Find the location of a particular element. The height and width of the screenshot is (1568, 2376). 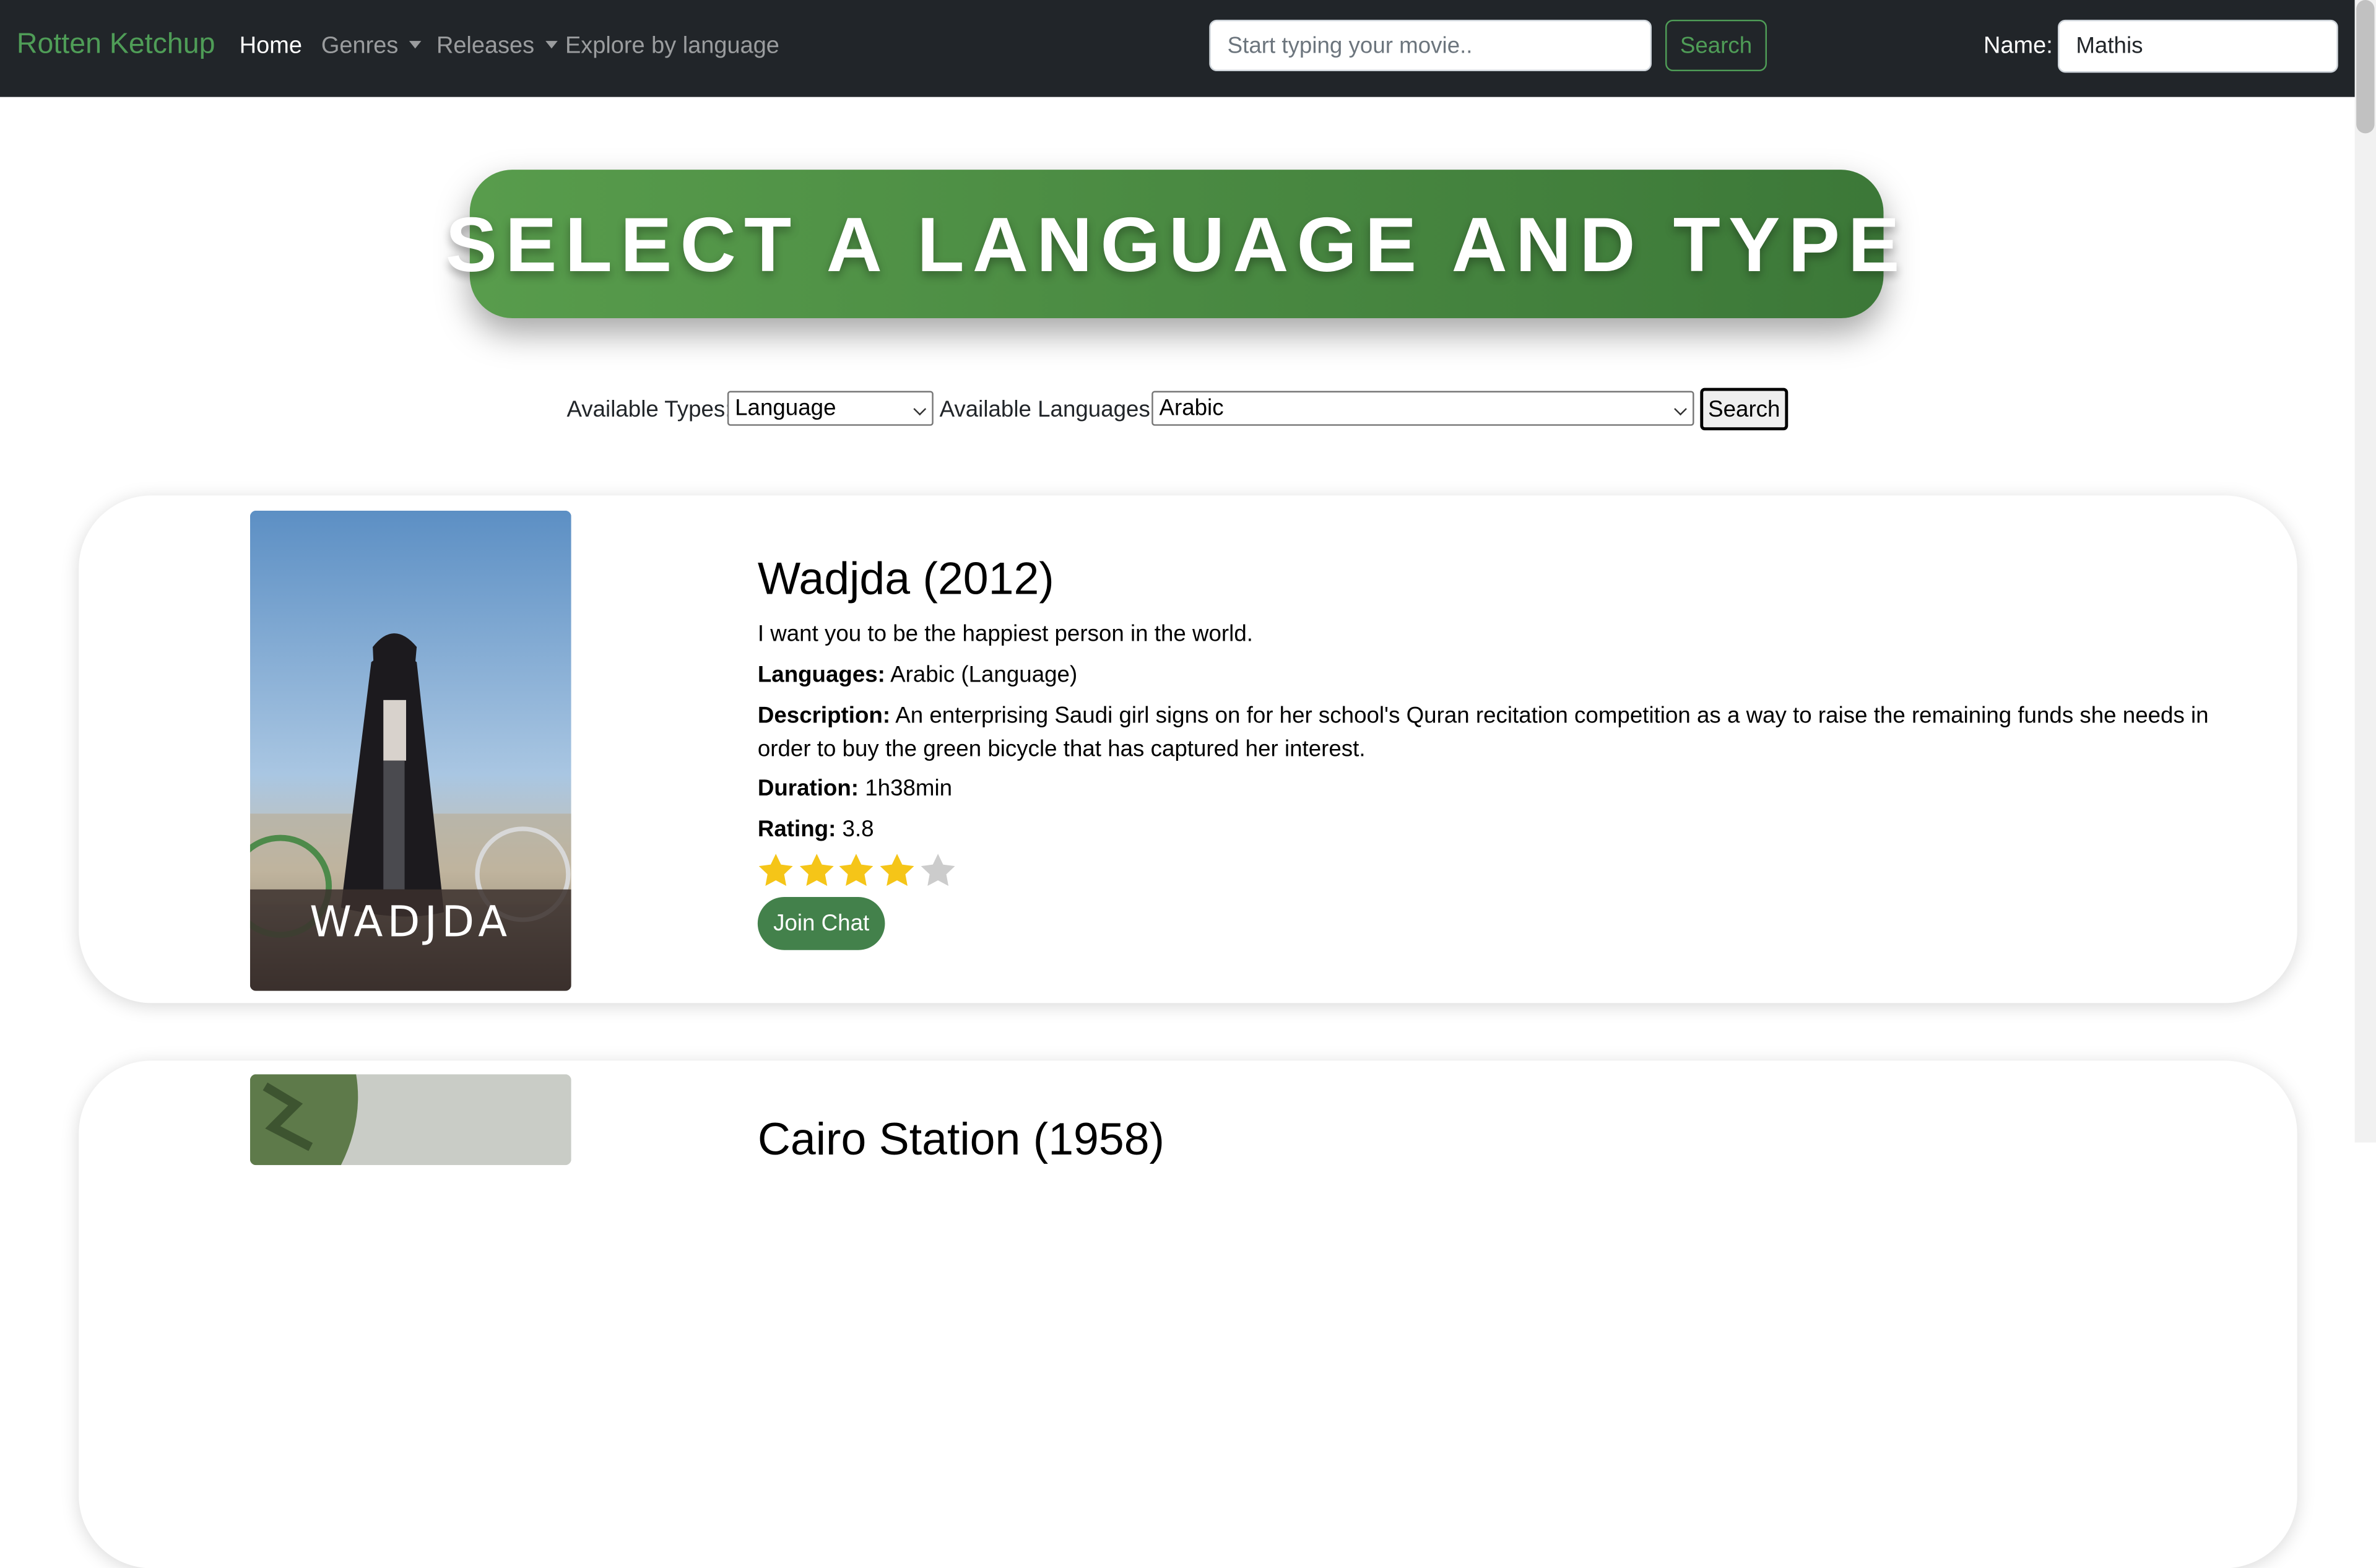

star-empty-icon is located at coordinates (938, 870).